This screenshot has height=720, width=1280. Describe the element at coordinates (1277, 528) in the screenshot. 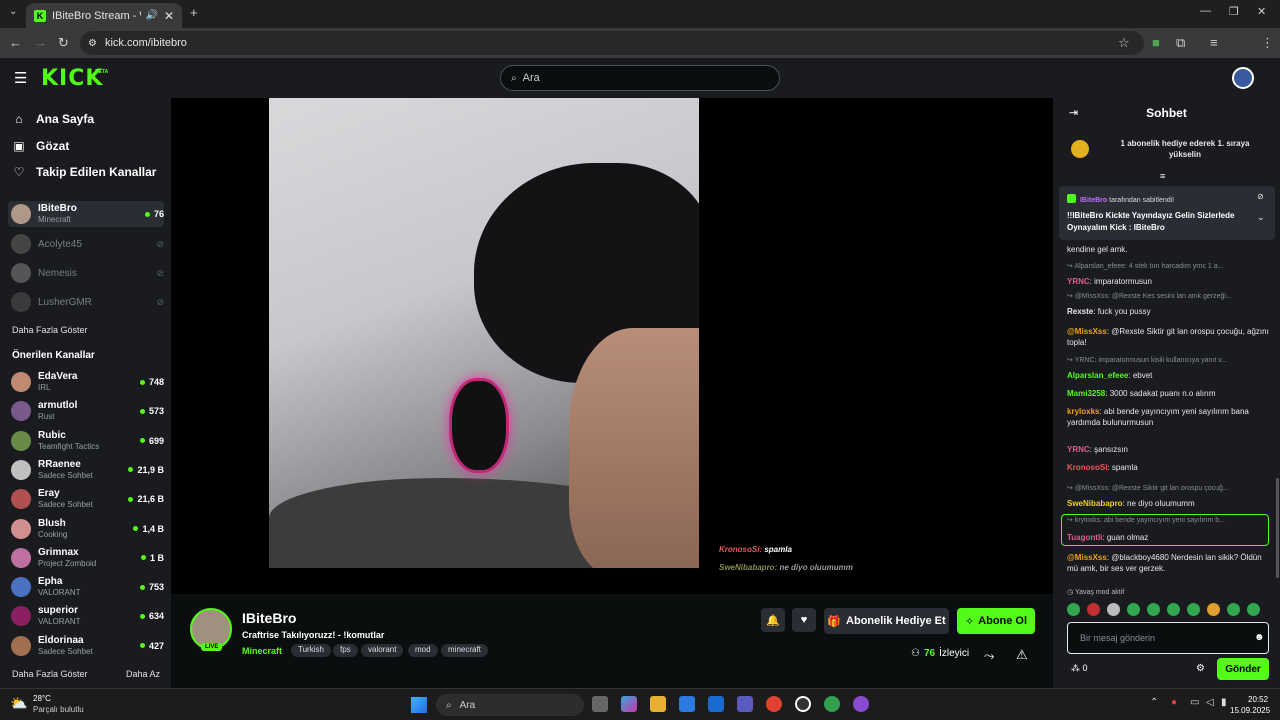

I see `chat-scrollbar` at that location.